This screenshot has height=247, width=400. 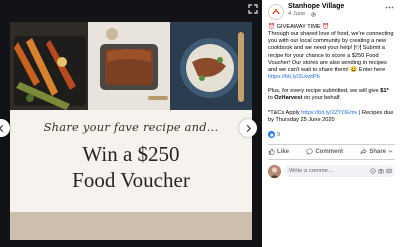 What do you see at coordinates (283, 151) in the screenshot?
I see `like-label: Like` at bounding box center [283, 151].